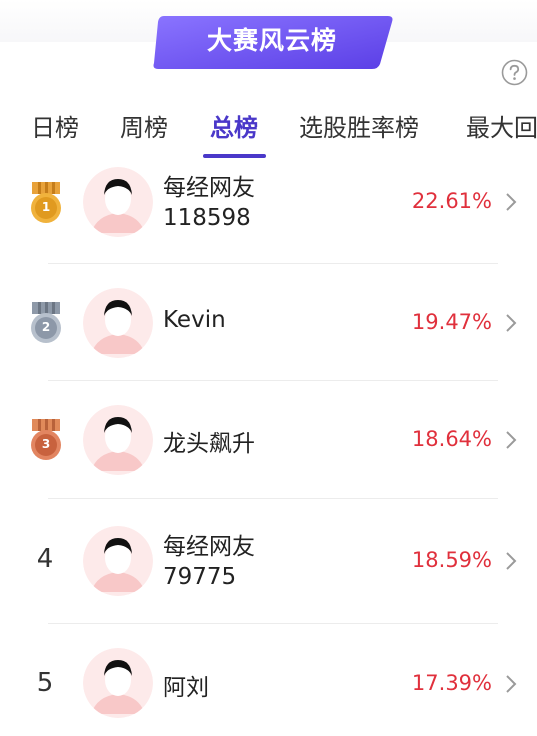  What do you see at coordinates (451, 683) in the screenshot?
I see `return-rate: 17.39%` at bounding box center [451, 683].